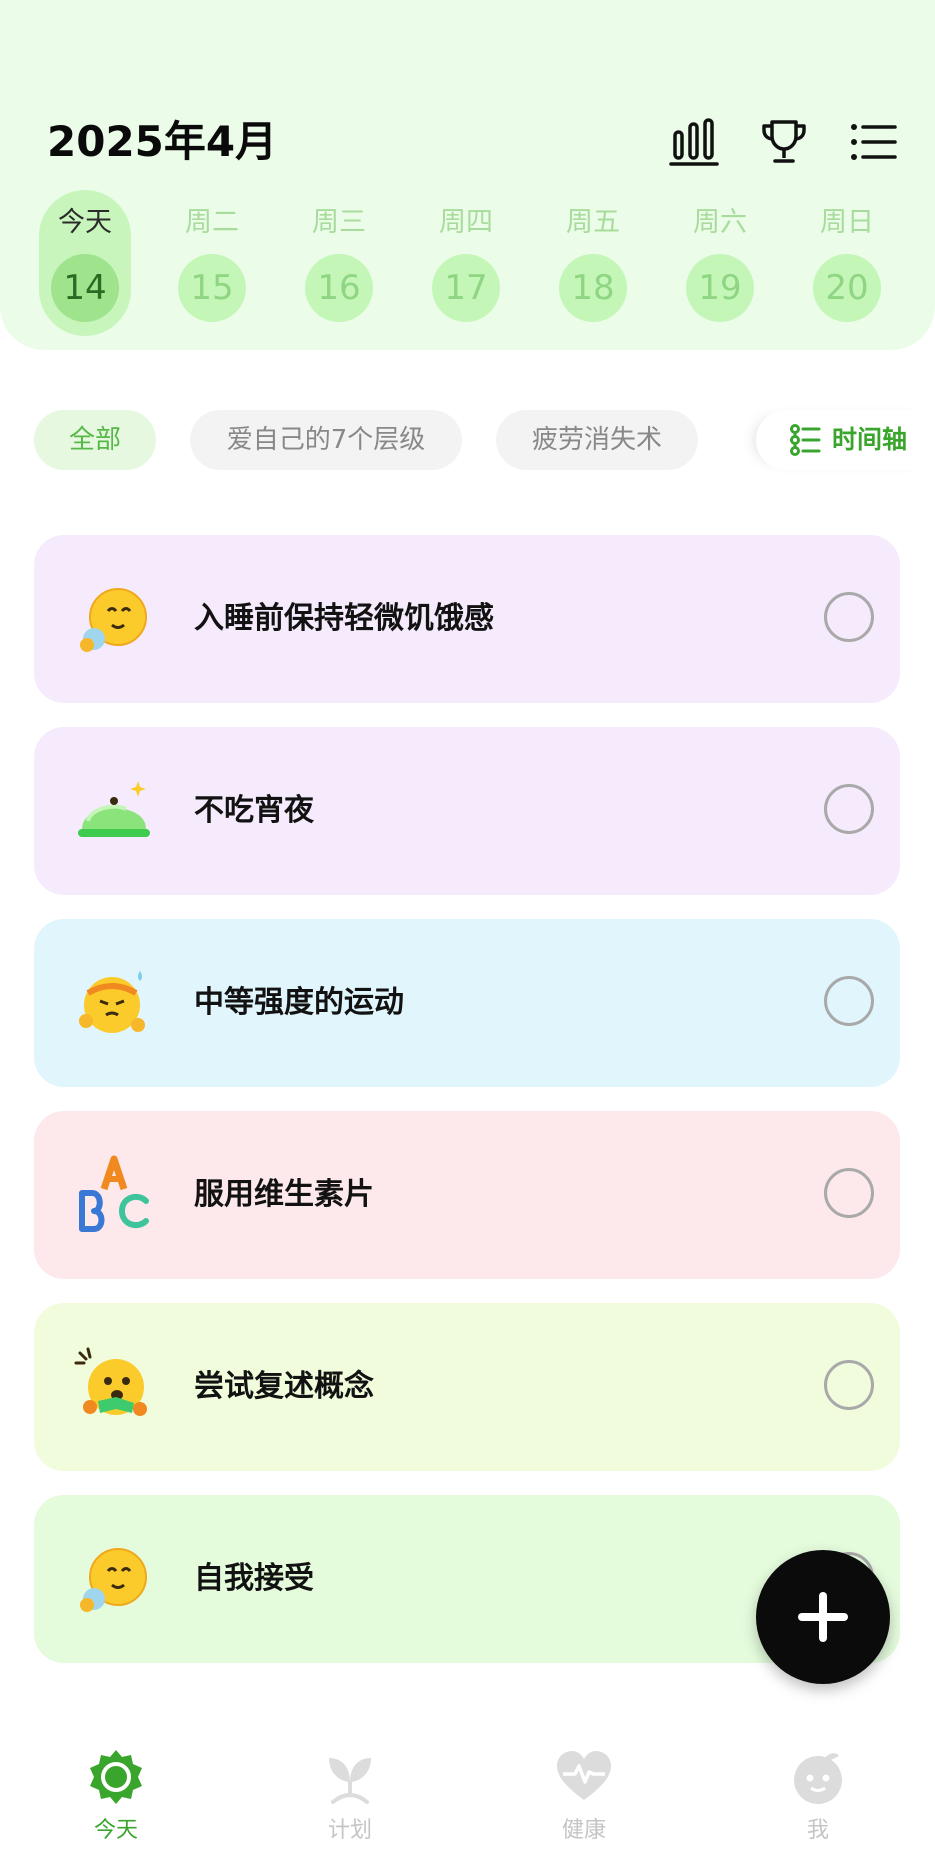 This screenshot has width=935, height=1870. I want to click on nav-today: 今天, so click(116, 1790).